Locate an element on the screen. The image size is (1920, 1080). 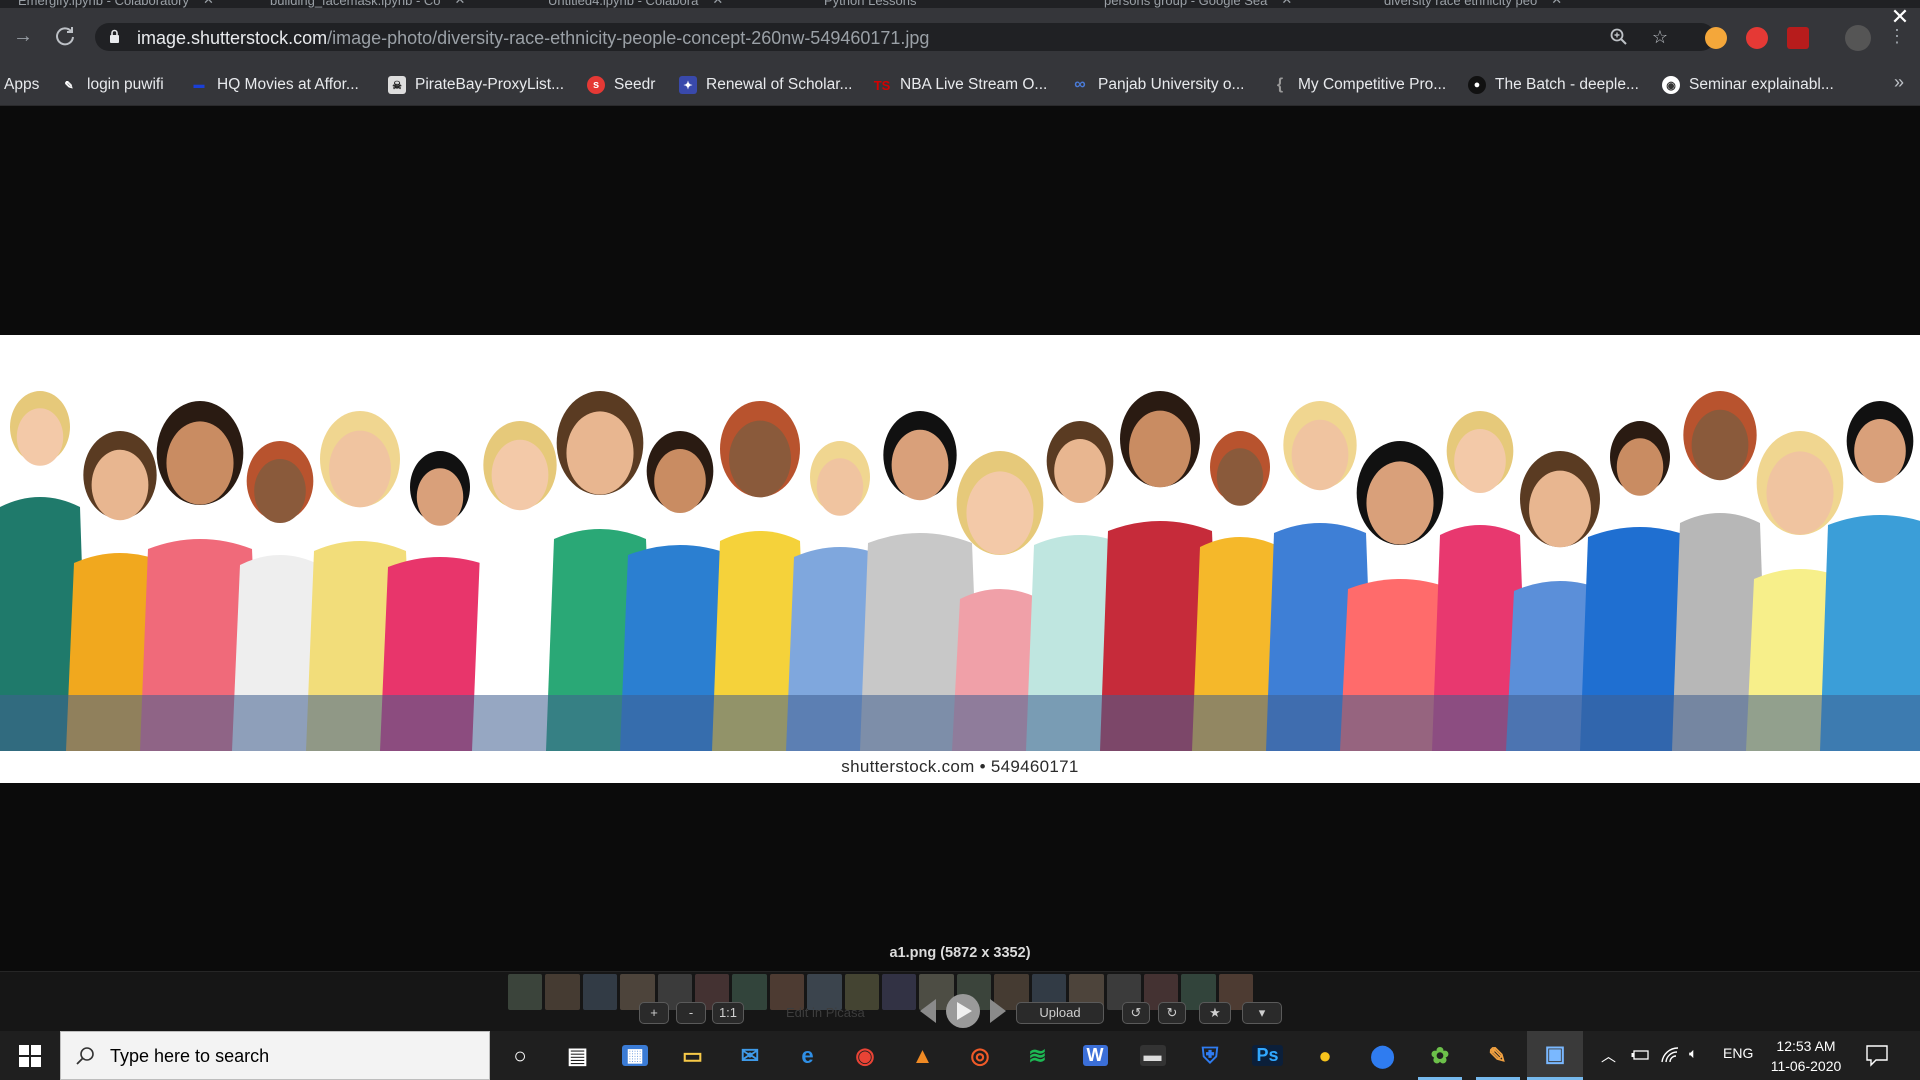
zoom-in-button: + is located at coordinates (654, 1013).